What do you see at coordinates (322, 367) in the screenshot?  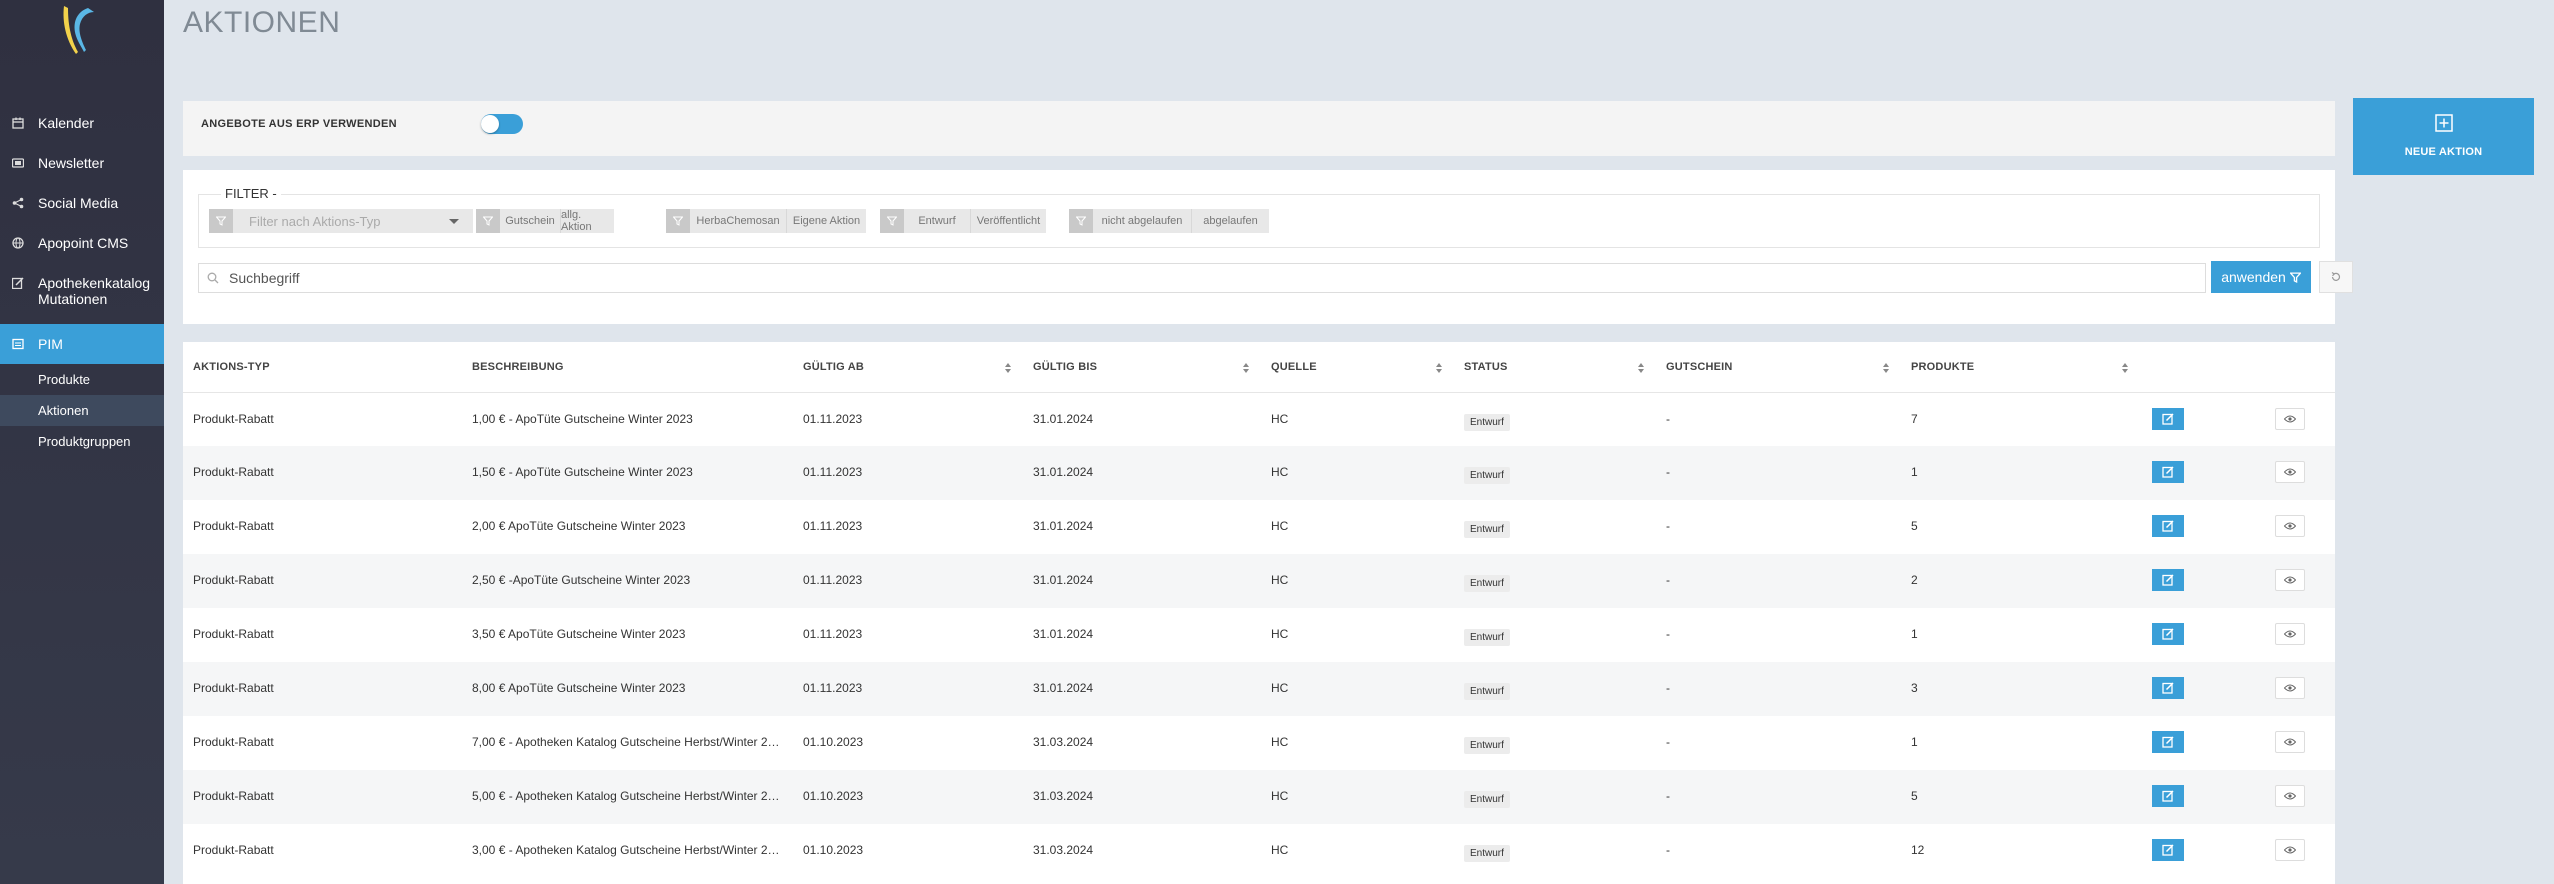 I see `column-header-aktions-typ: AKTIONS-TYP` at bounding box center [322, 367].